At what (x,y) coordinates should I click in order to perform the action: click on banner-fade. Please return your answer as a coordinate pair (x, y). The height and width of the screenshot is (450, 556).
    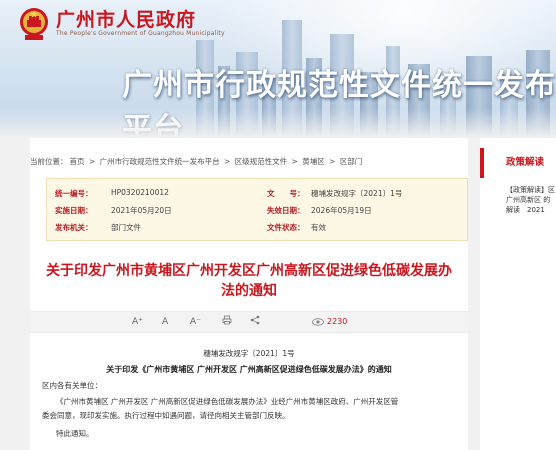
    Looking at the image, I should click on (278, 123).